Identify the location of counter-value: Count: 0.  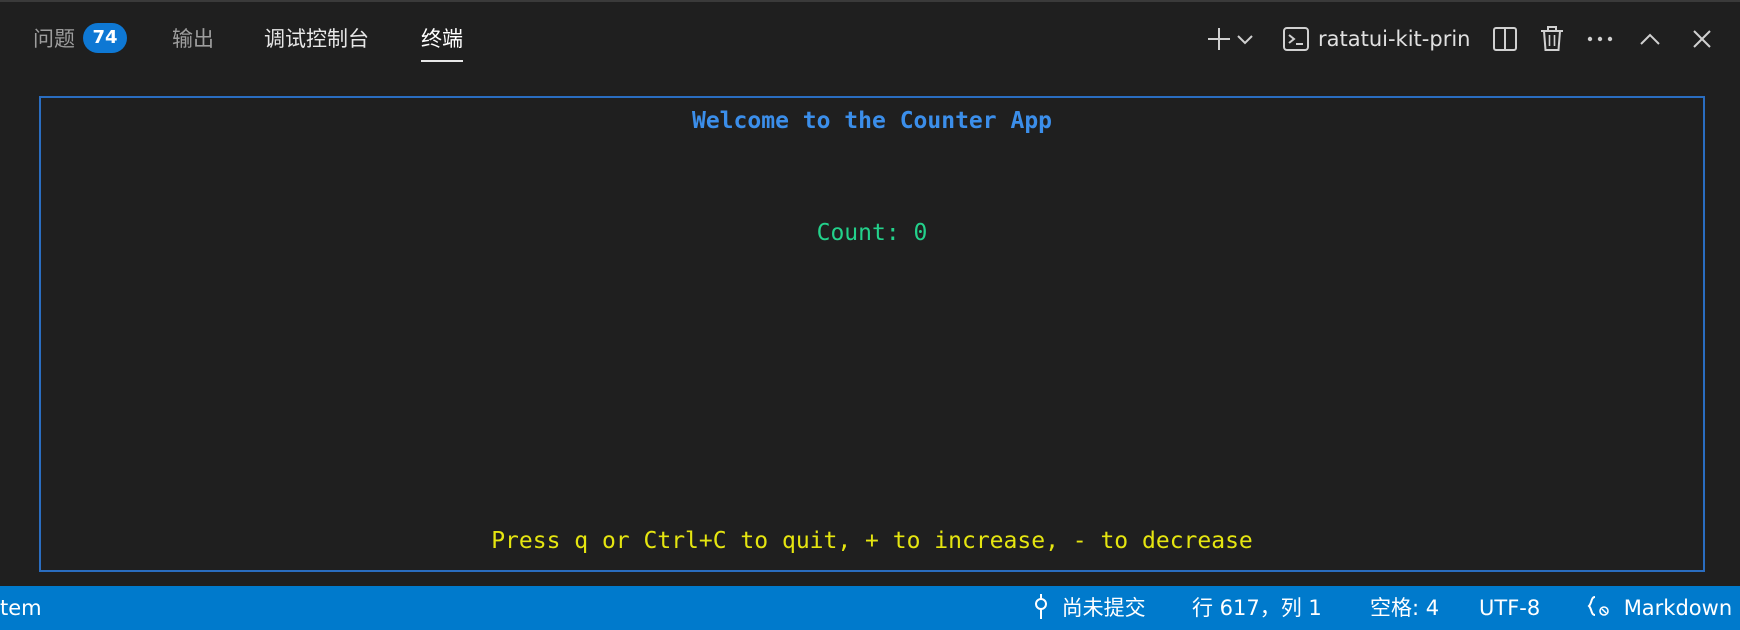
(872, 233).